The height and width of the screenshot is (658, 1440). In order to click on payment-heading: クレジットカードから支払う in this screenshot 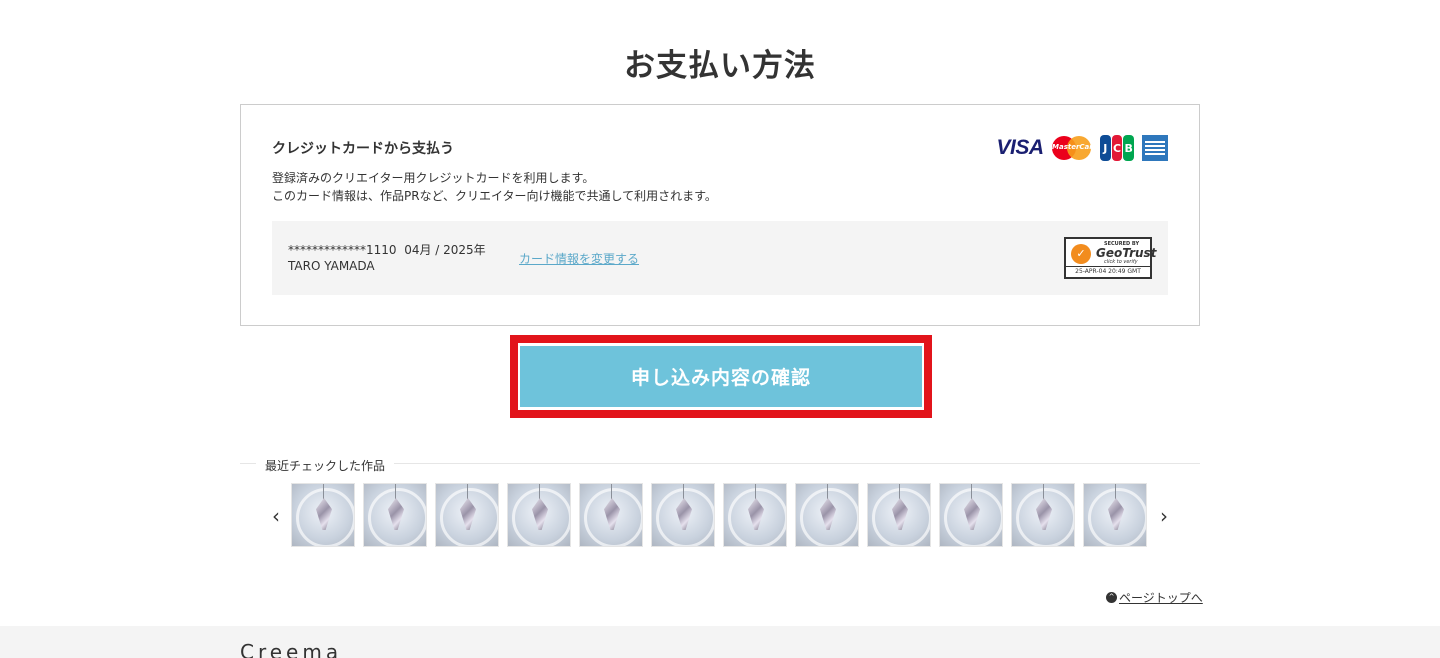, I will do `click(363, 149)`.